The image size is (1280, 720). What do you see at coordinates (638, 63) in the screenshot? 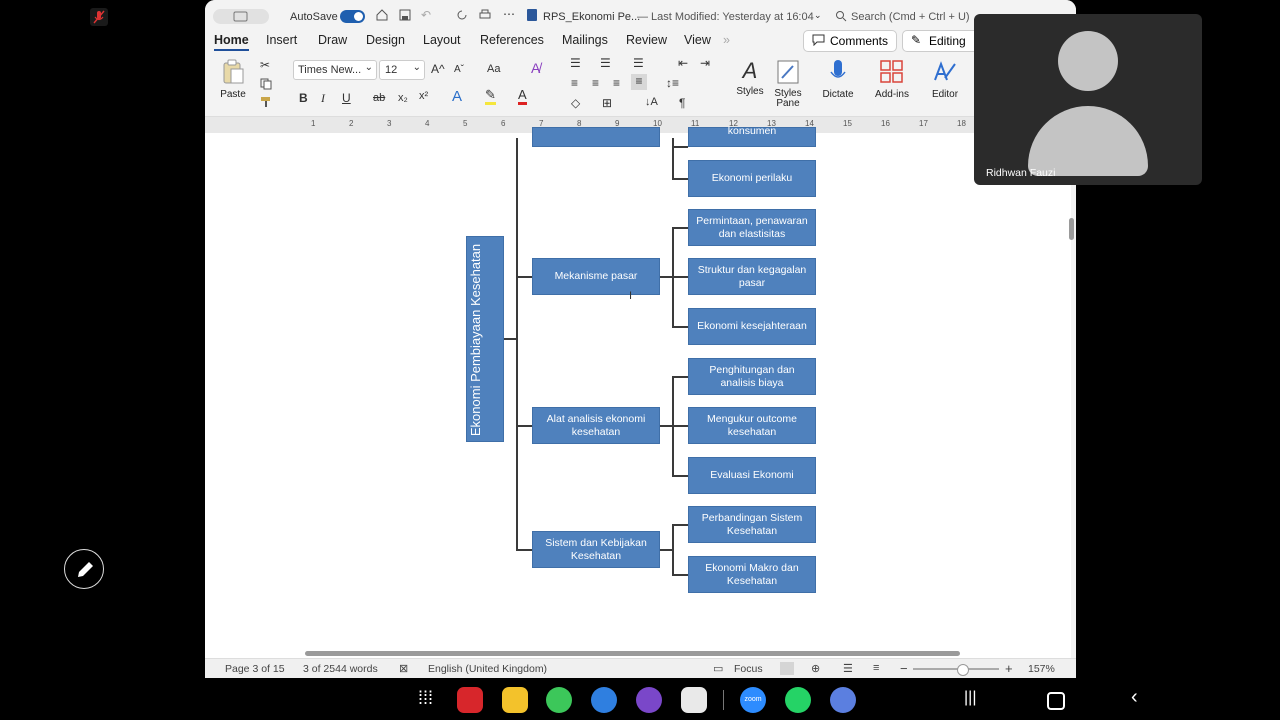
I see `multilevel-list-icon: ☰` at bounding box center [638, 63].